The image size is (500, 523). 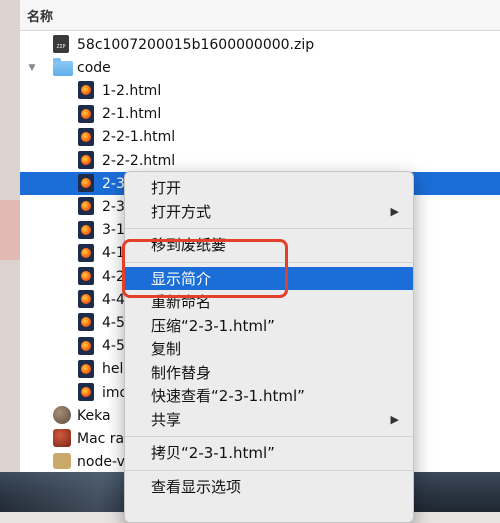 What do you see at coordinates (260, 90) in the screenshot?
I see `file-row: 1-2.html` at bounding box center [260, 90].